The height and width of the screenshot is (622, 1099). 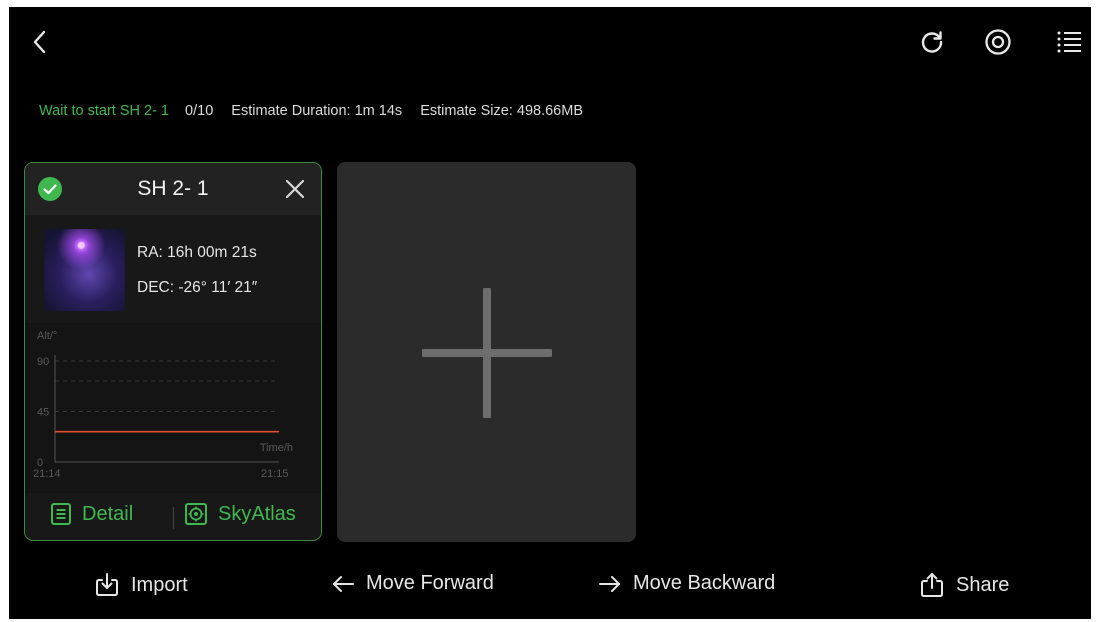 I want to click on target-thumbnail, so click(x=84, y=270).